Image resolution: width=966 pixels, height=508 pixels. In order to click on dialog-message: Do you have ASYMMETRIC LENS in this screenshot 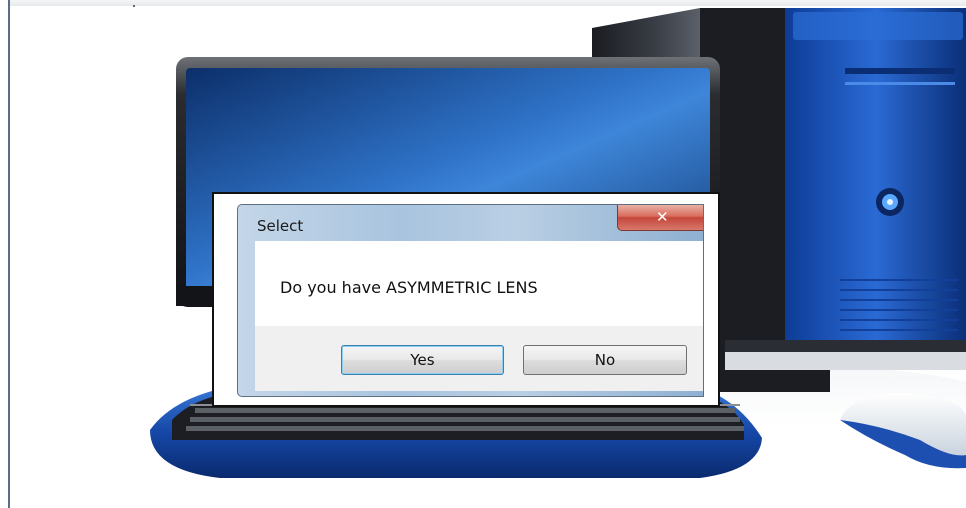, I will do `click(409, 287)`.